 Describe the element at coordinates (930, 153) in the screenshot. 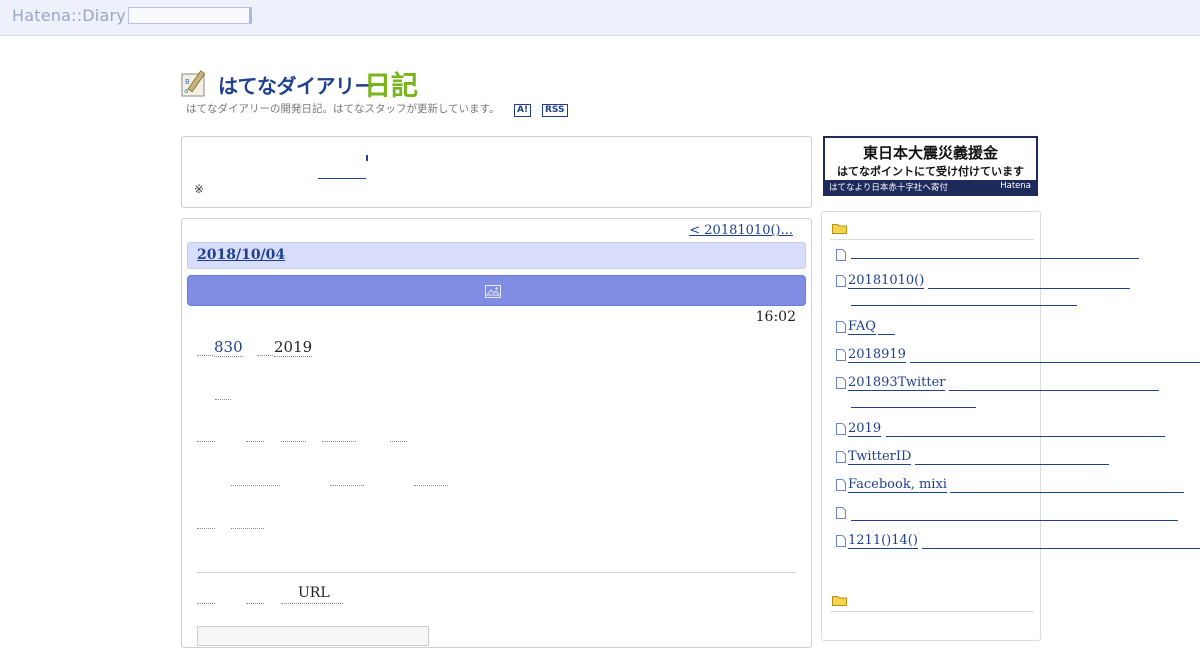

I see `banner-title: 東日本大震災義援金` at that location.